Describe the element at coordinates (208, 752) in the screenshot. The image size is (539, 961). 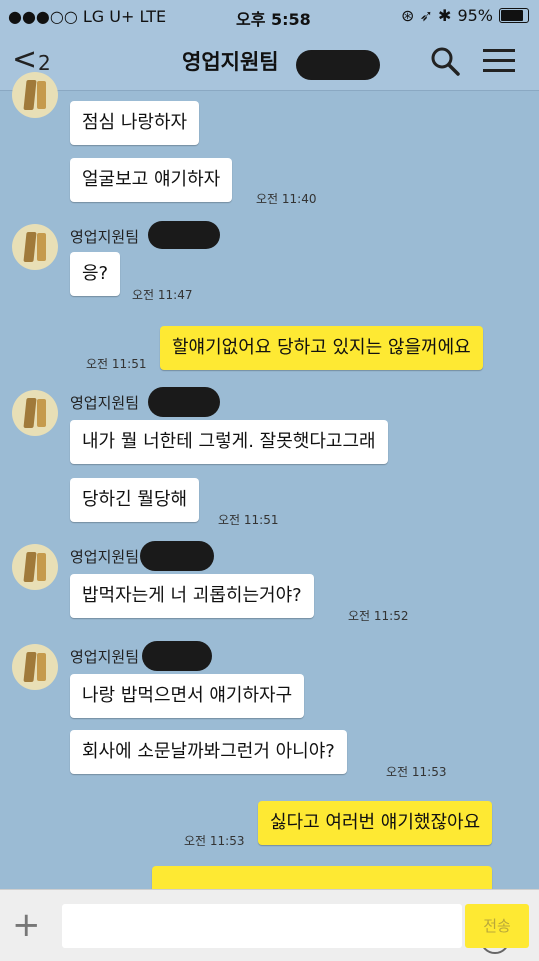
I see `message-bubble: 회사에 소문날까봐그런거 아니야?` at that location.